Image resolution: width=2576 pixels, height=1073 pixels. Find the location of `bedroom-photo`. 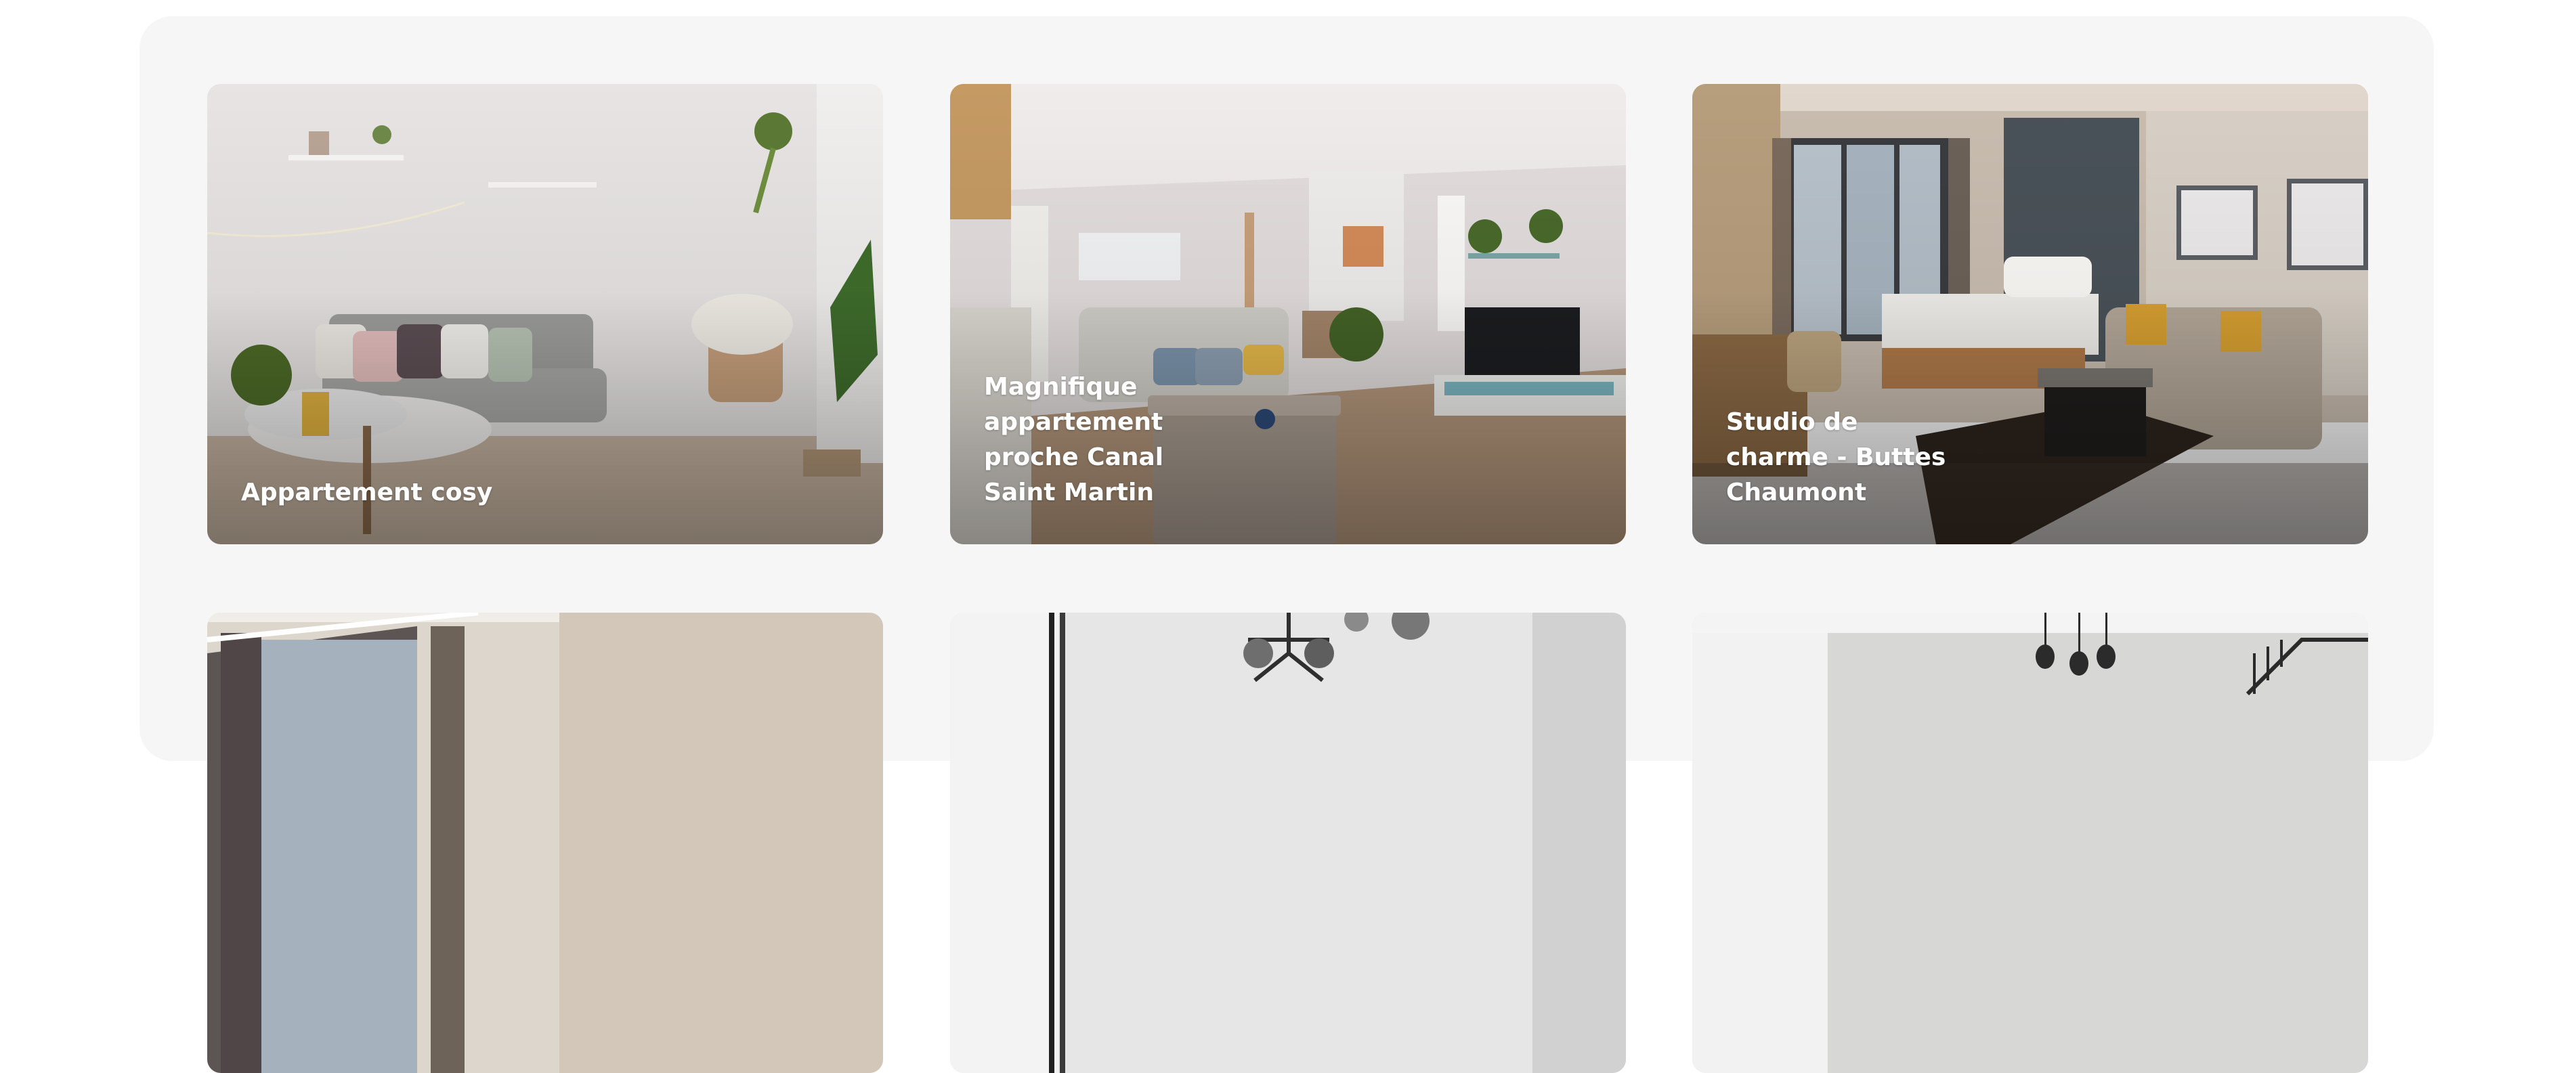

bedroom-photo is located at coordinates (545, 843).